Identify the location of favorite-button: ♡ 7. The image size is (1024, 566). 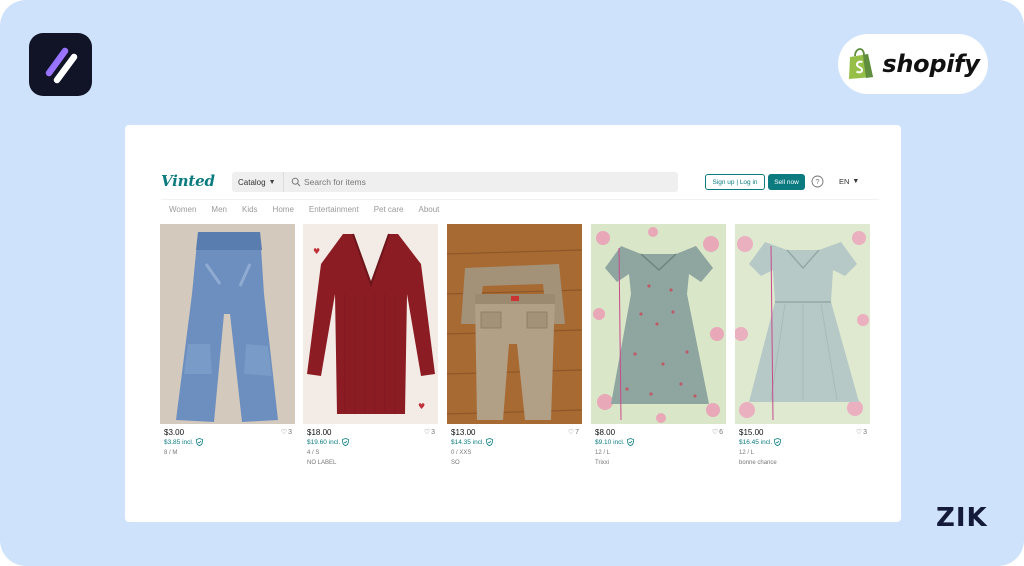
(573, 432).